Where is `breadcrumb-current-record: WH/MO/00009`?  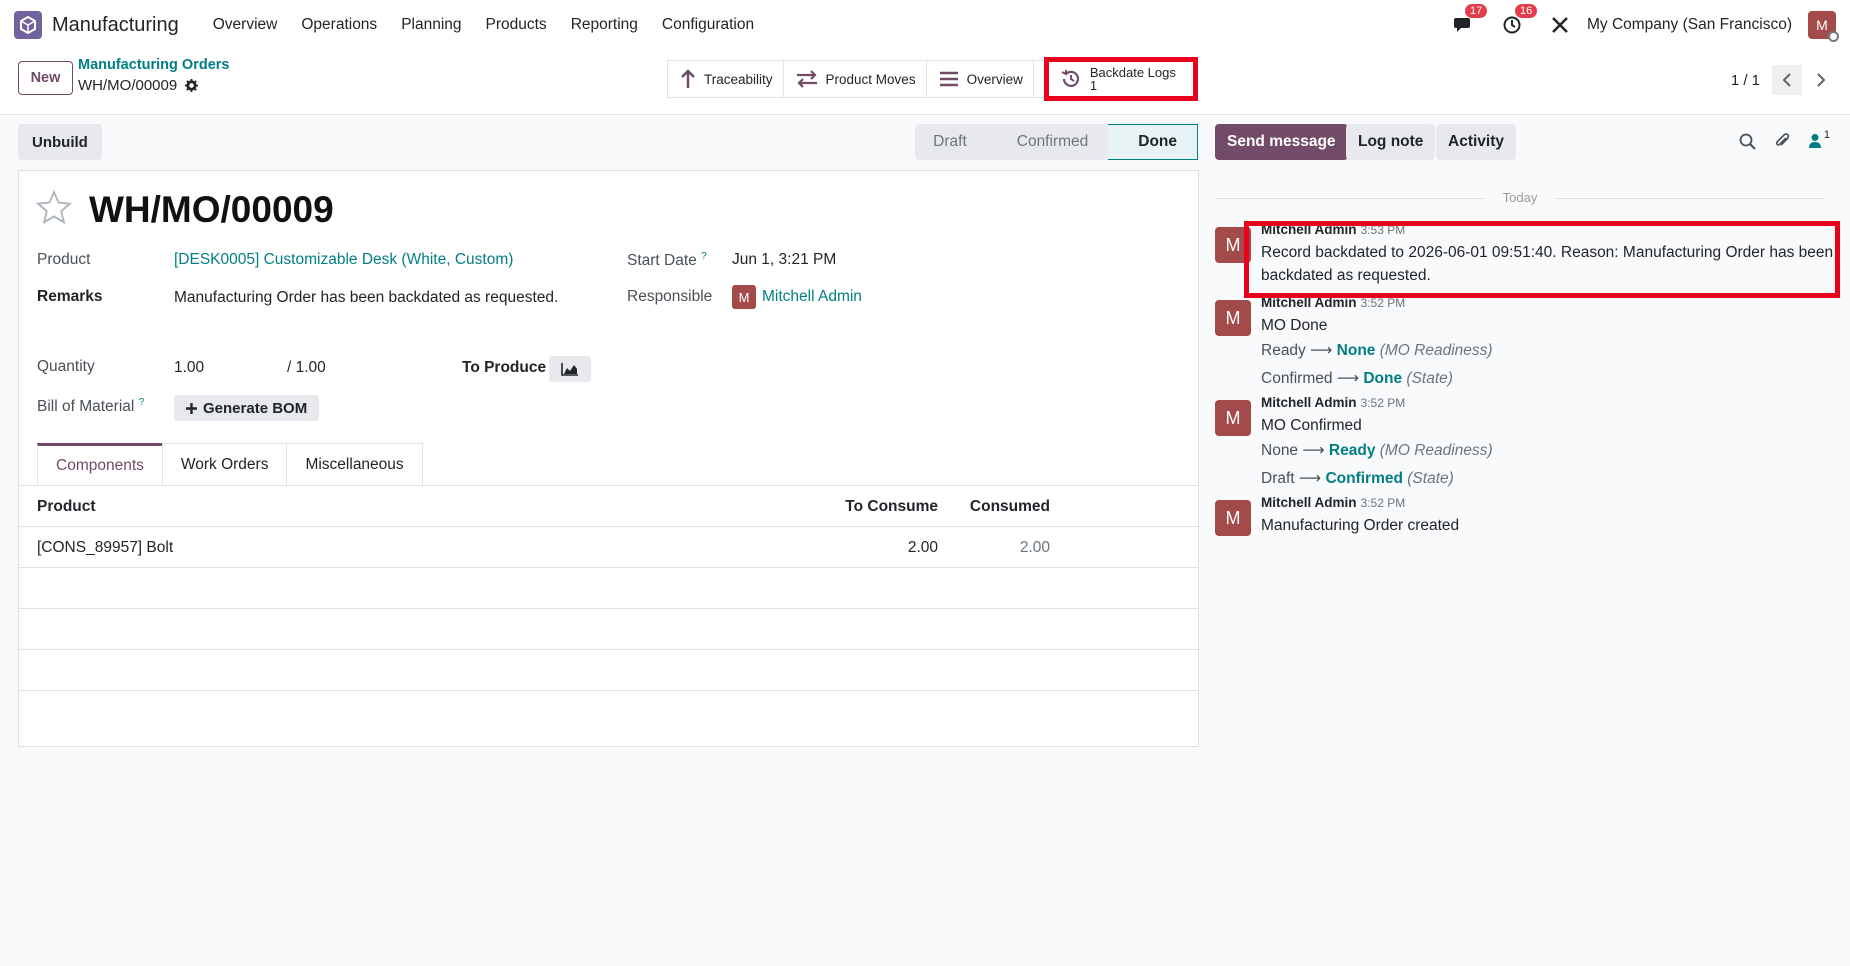 breadcrumb-current-record: WH/MO/00009 is located at coordinates (138, 85).